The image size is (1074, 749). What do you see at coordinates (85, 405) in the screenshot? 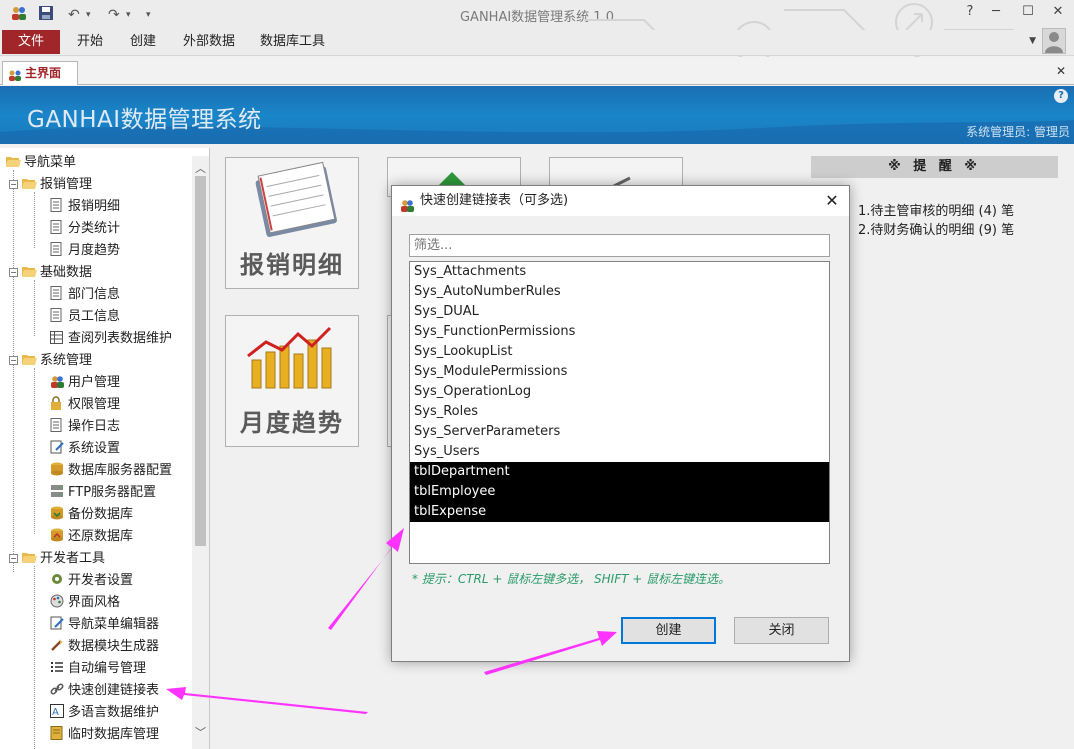
I see `nav-item-permissions: 权限管理` at bounding box center [85, 405].